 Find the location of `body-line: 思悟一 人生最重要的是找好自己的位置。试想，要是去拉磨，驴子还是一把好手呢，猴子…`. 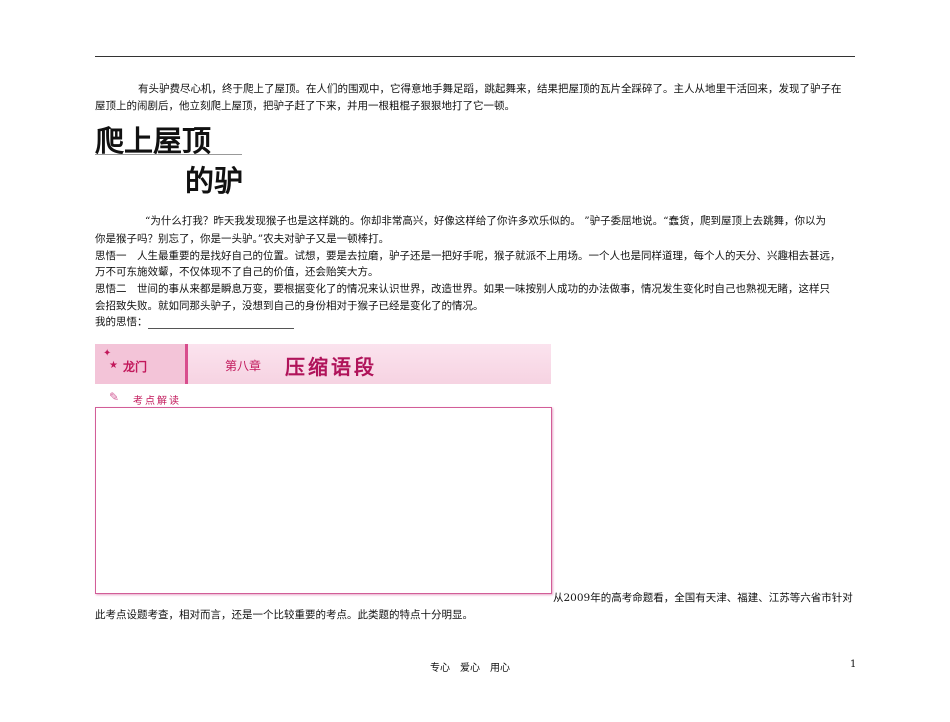

body-line: 思悟一 人生最重要的是找好自己的位置。试想，要是去拉磨，驴子还是一把好手呢，猴子… is located at coordinates (468, 256).